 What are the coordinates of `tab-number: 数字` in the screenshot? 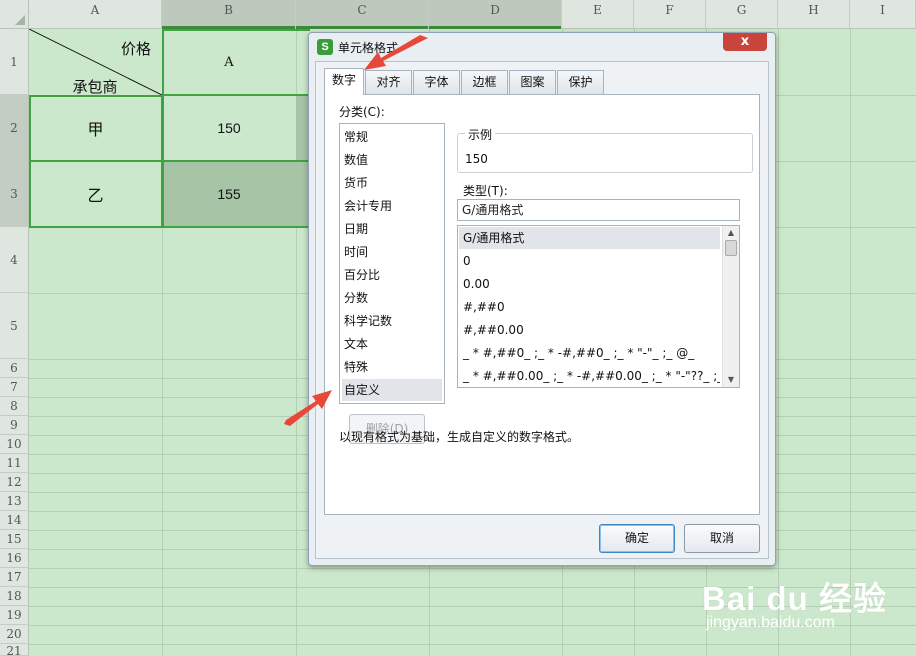 It's located at (344, 81).